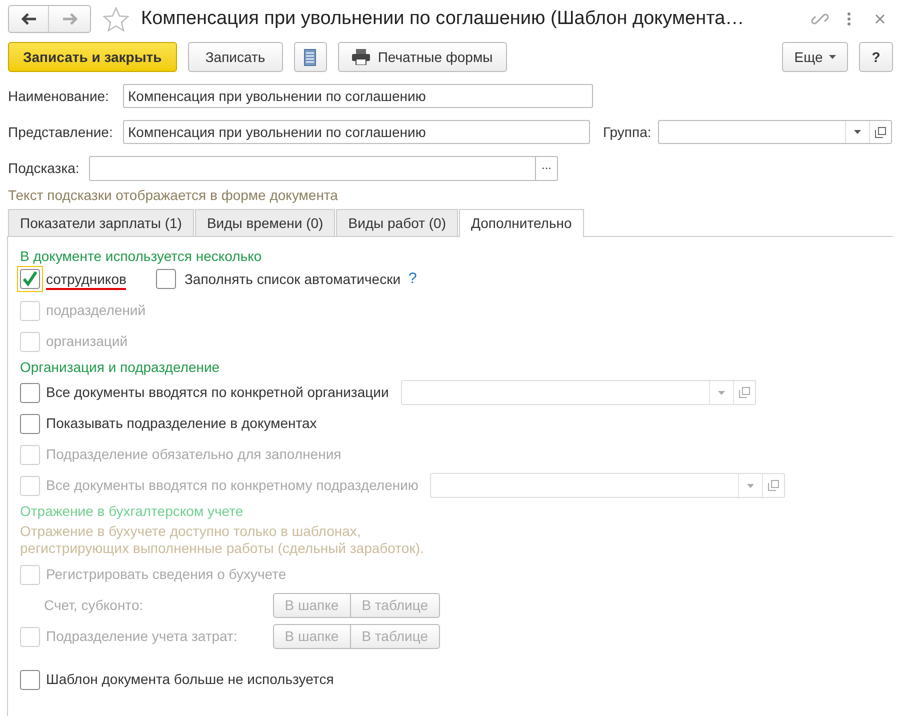  Describe the element at coordinates (166, 574) in the screenshot. I see `checkbox-label: Регистрировать сведения о бухучете` at that location.